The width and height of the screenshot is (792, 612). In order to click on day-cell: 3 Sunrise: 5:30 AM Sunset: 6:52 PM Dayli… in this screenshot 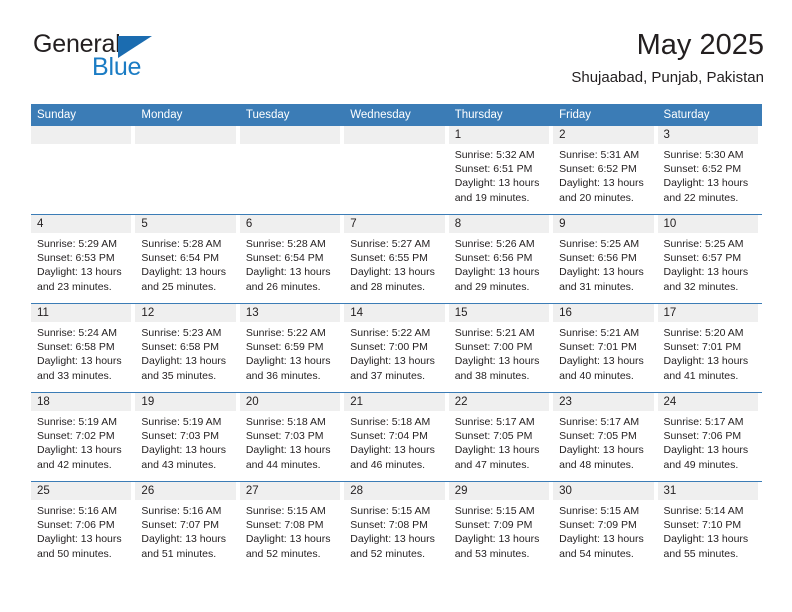, I will do `click(709, 170)`.